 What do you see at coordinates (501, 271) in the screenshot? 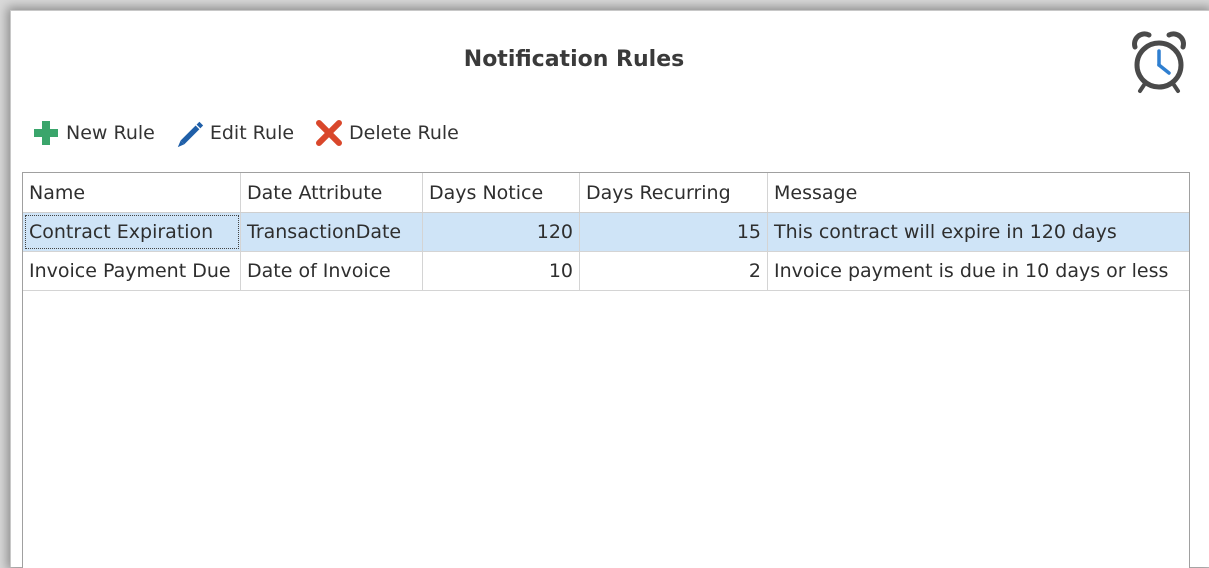
I see `cell-days-notice: 10` at bounding box center [501, 271].